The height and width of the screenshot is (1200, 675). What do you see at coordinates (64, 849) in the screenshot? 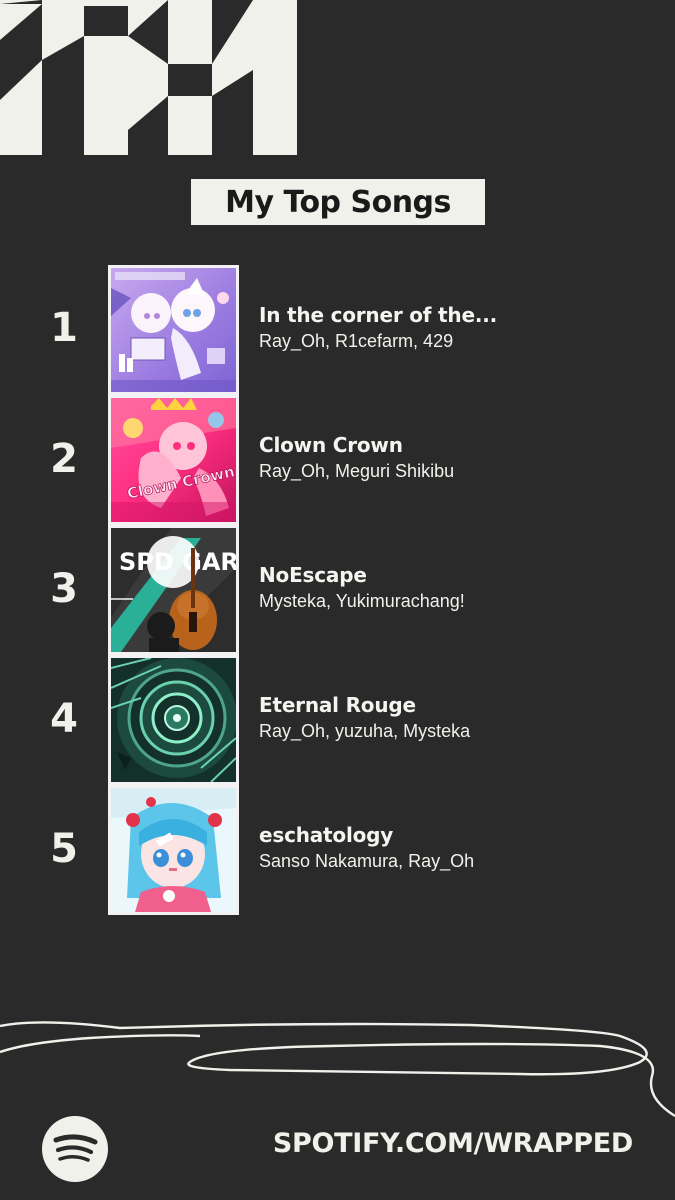
I see `rank-number: 5` at bounding box center [64, 849].